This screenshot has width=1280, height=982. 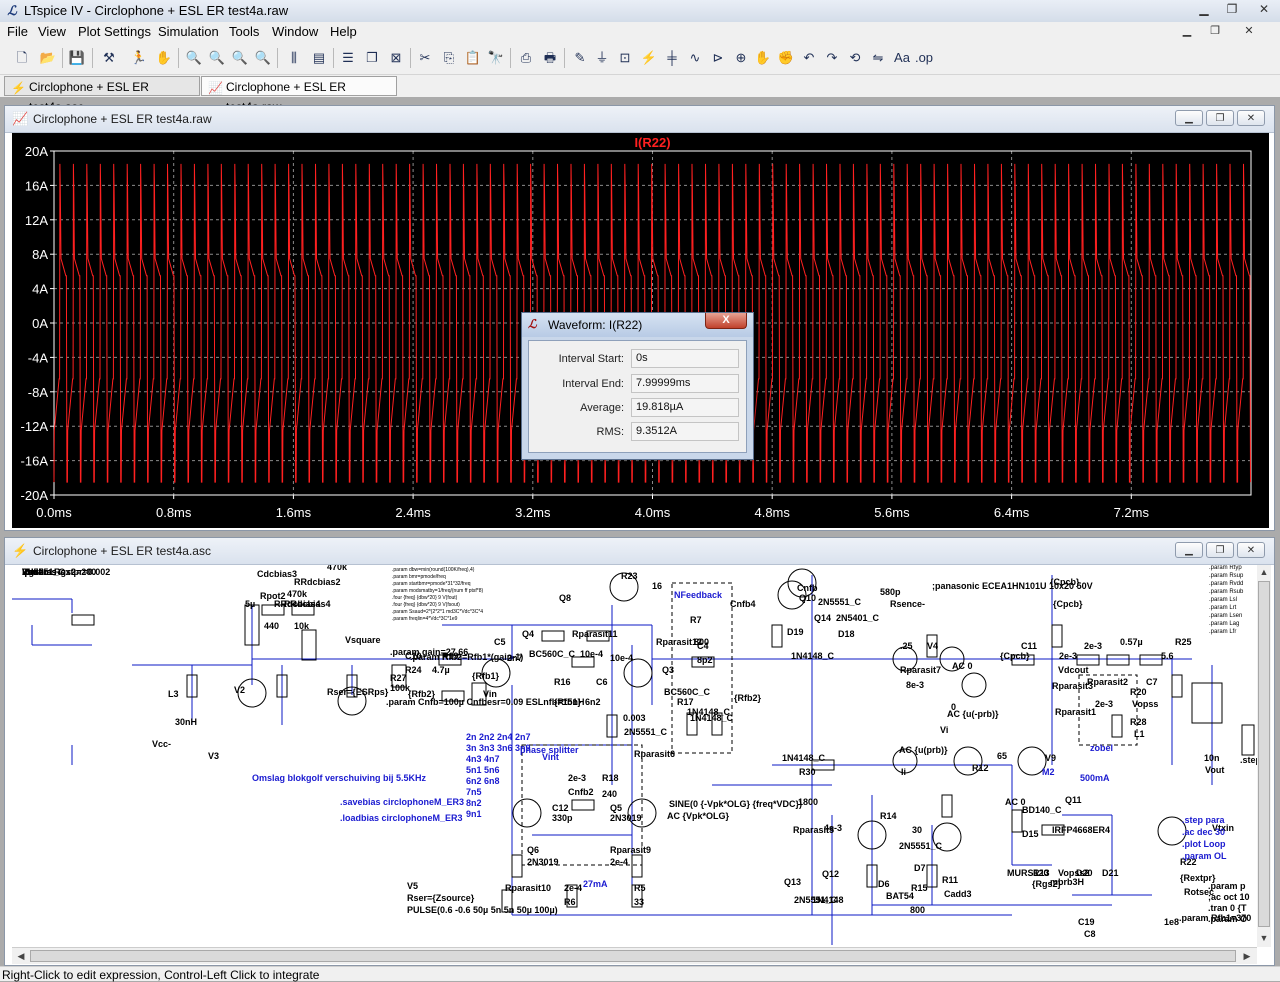 What do you see at coordinates (528, 634) in the screenshot?
I see `schematic-label: Q4` at bounding box center [528, 634].